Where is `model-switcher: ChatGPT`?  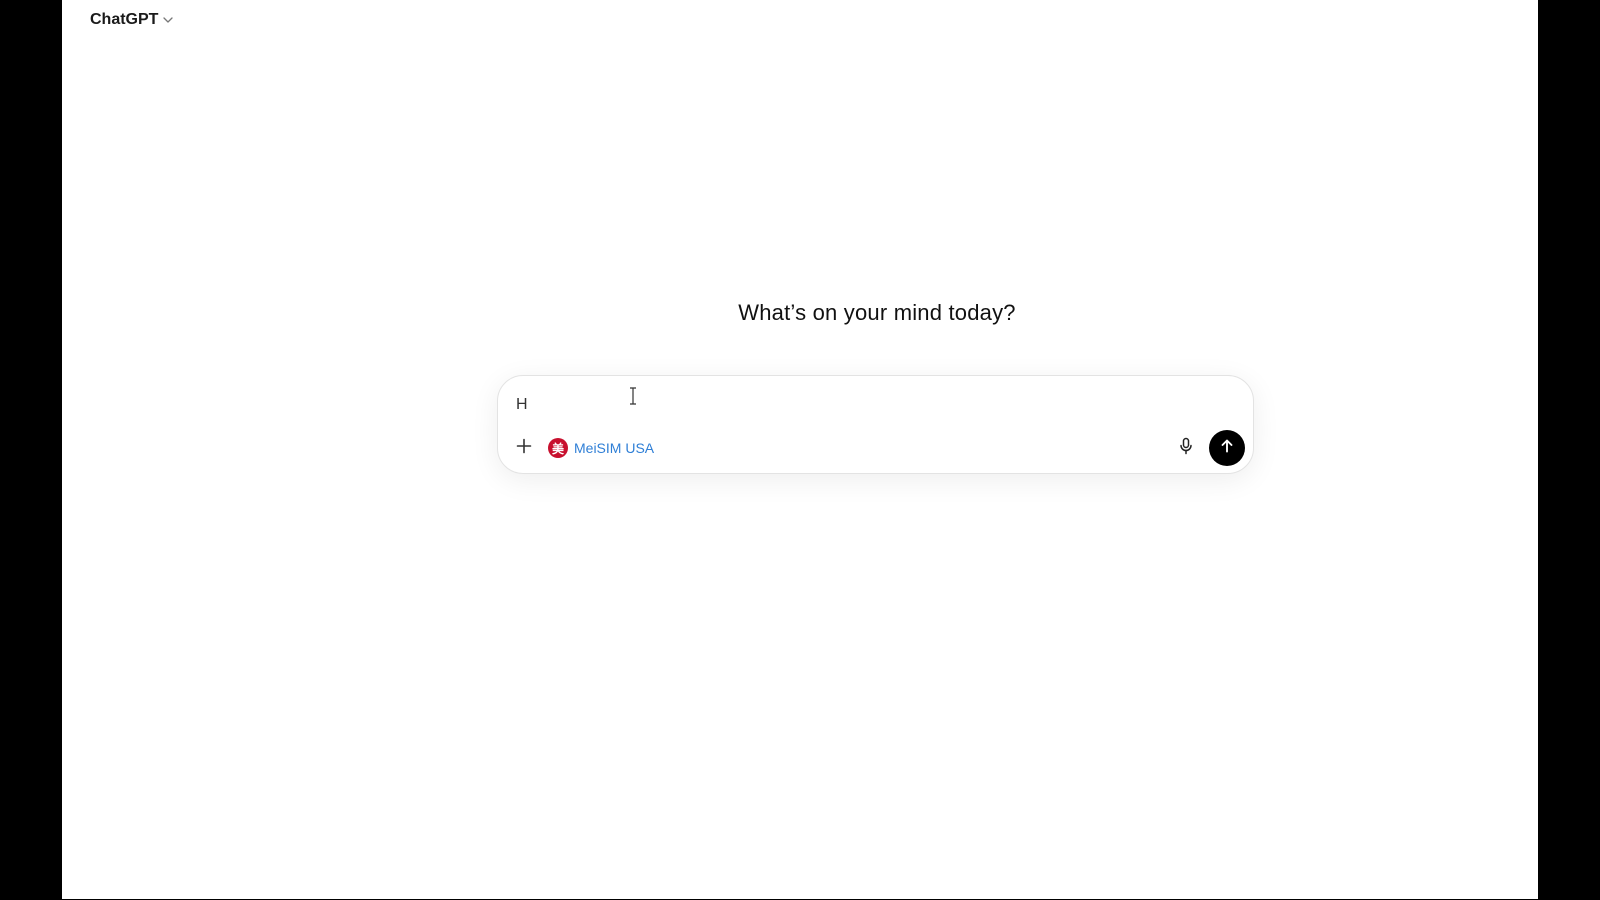
model-switcher: ChatGPT is located at coordinates (132, 20).